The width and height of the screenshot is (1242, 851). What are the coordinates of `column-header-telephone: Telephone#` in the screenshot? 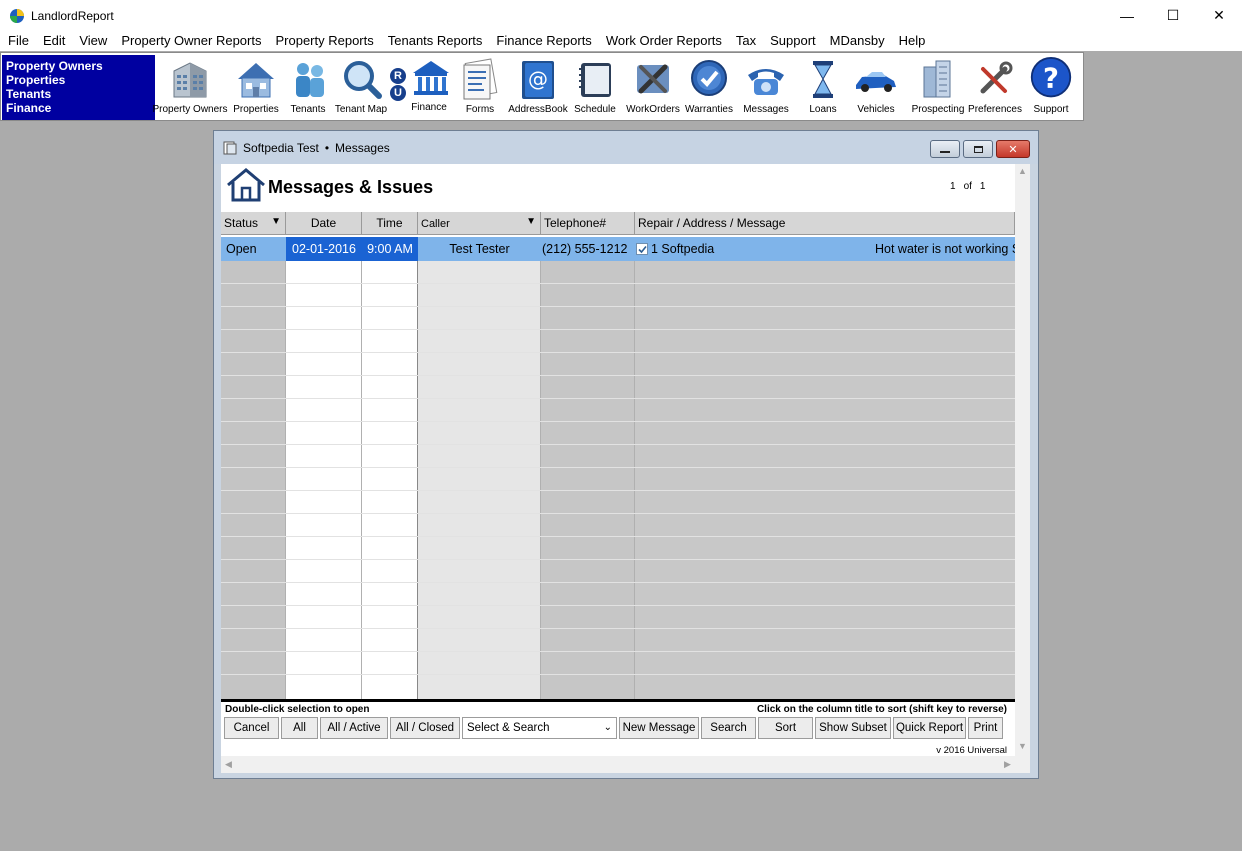 It's located at (588, 223).